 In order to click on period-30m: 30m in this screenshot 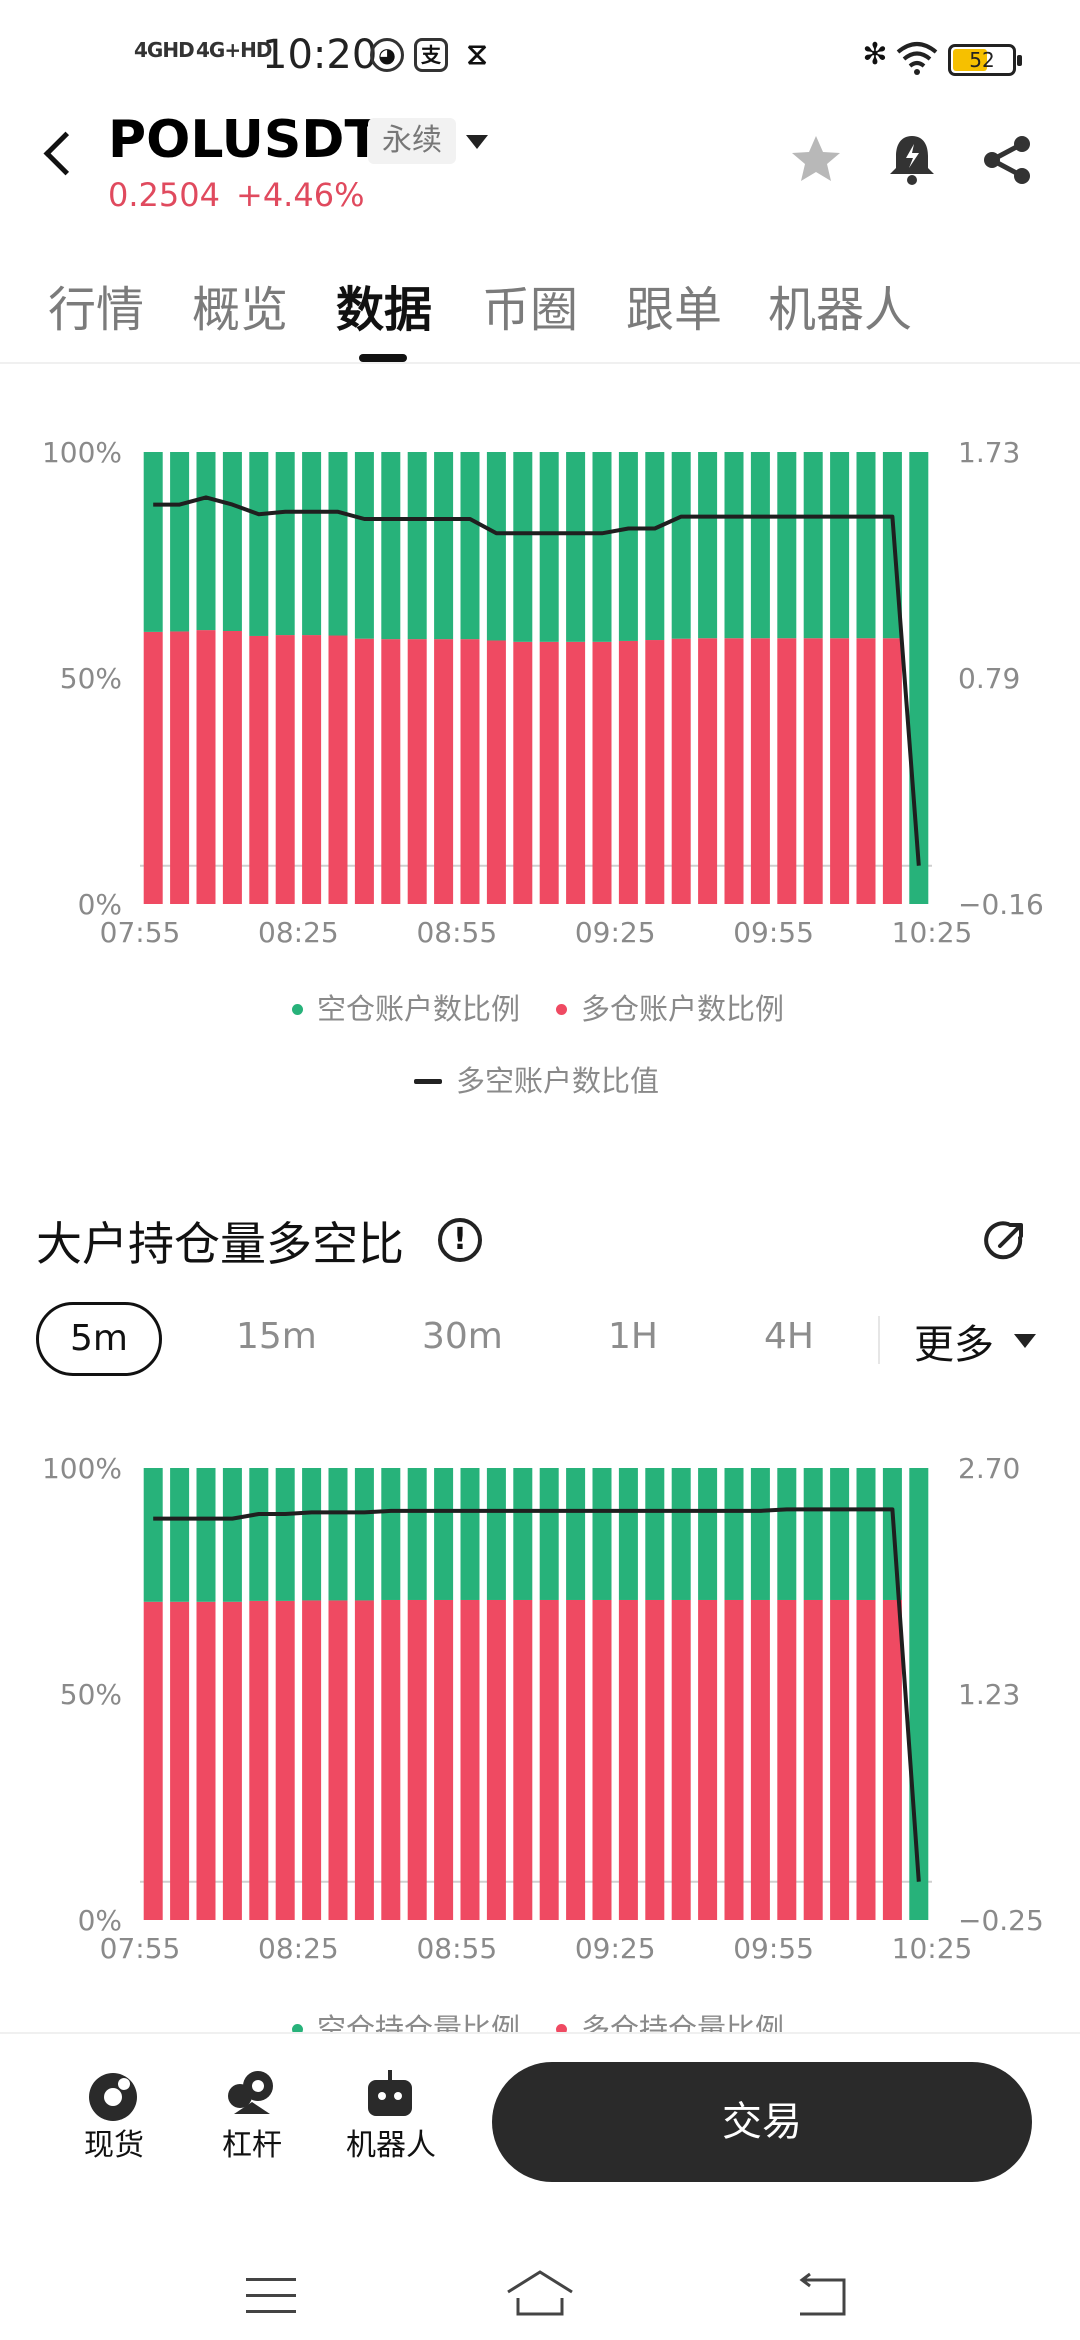, I will do `click(462, 1336)`.